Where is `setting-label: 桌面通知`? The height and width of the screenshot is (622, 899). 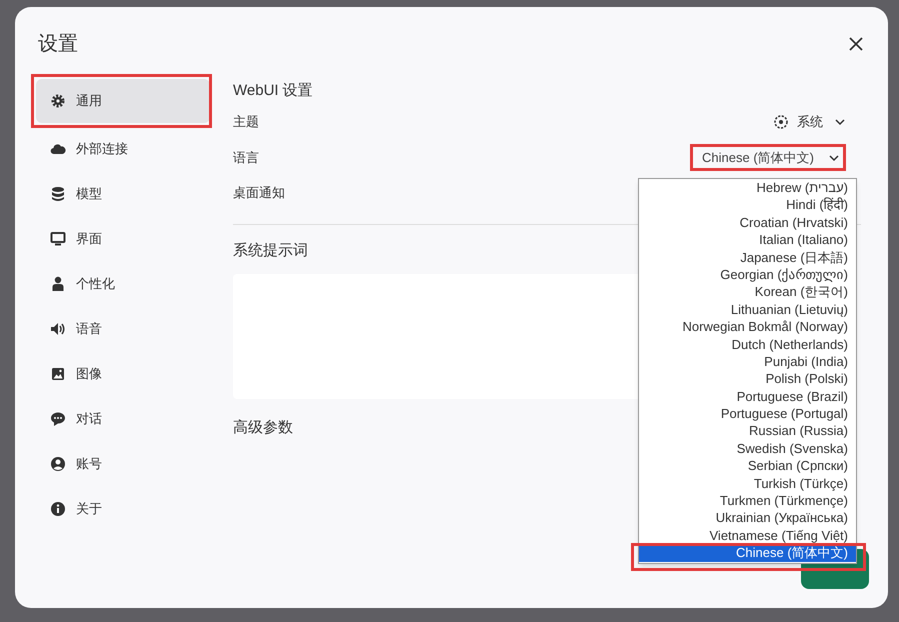 setting-label: 桌面通知 is located at coordinates (259, 193).